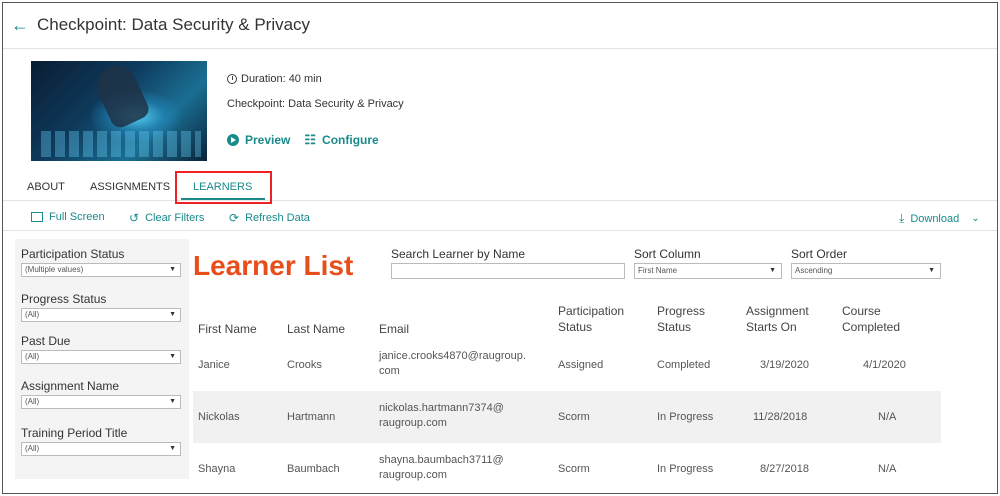 This screenshot has width=1000, height=496. I want to click on cell-course-completed: 4/1/2020, so click(884, 365).